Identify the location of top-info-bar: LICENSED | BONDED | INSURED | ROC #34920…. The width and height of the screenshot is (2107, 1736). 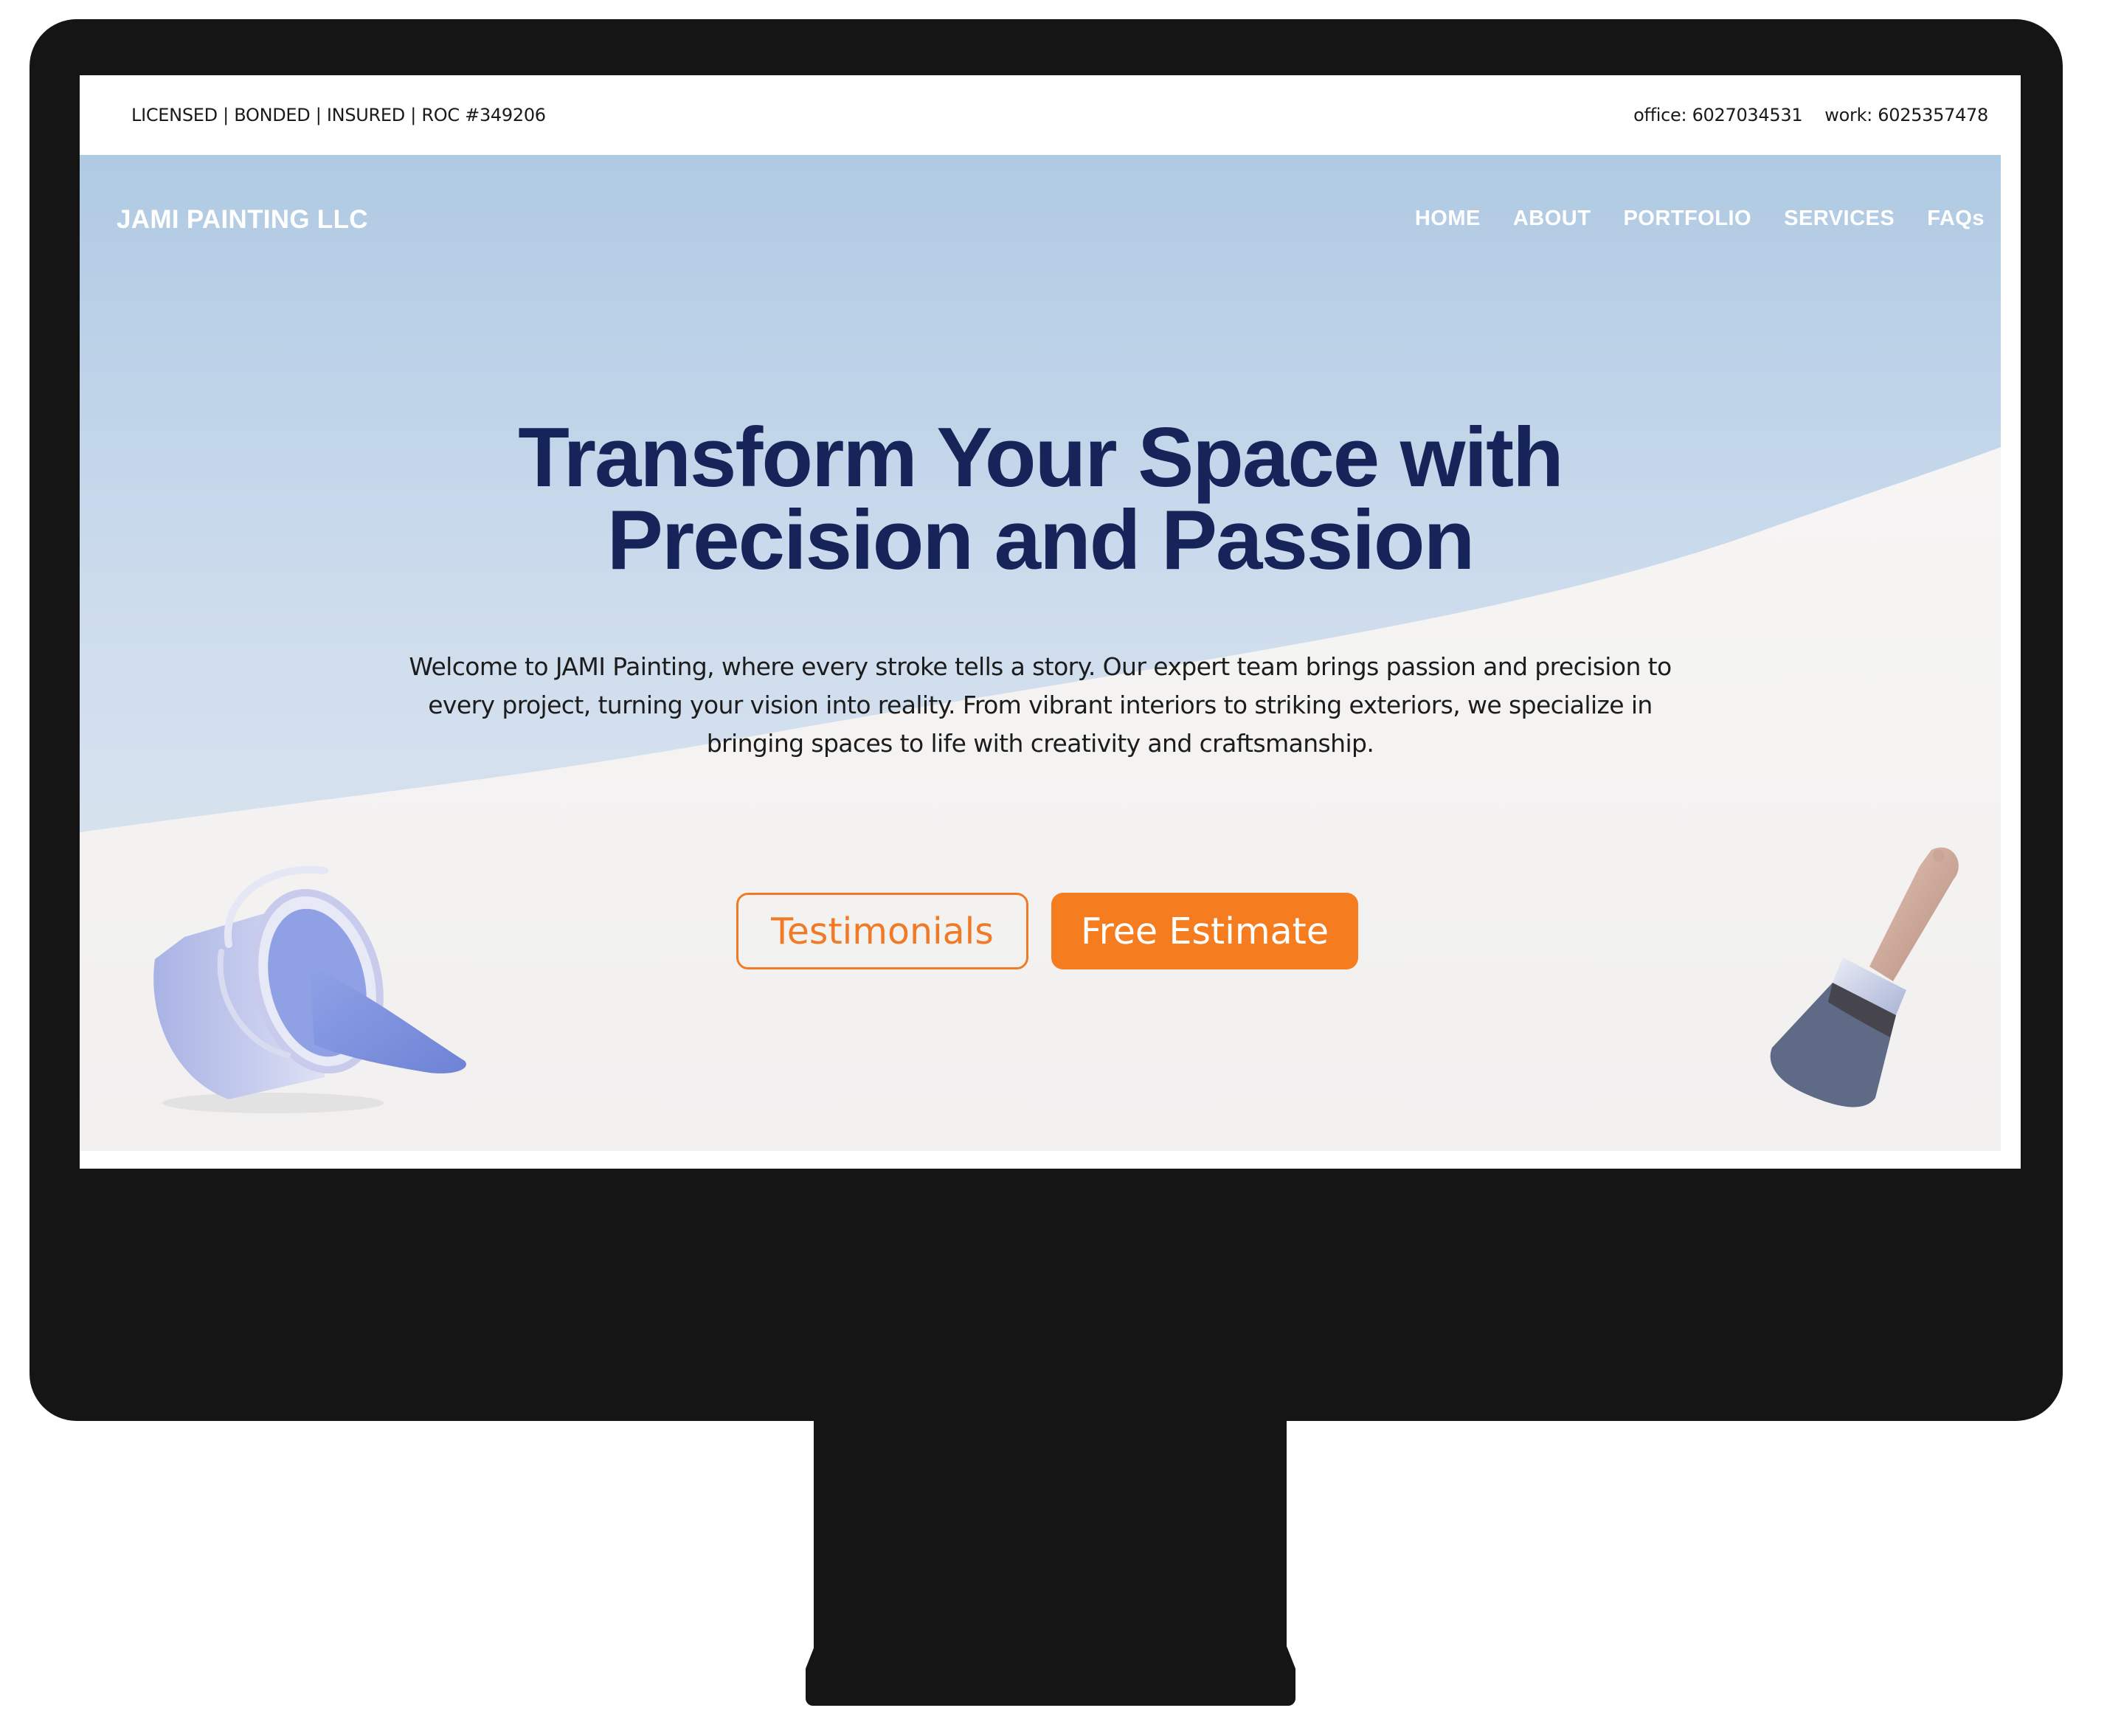
(1050, 115).